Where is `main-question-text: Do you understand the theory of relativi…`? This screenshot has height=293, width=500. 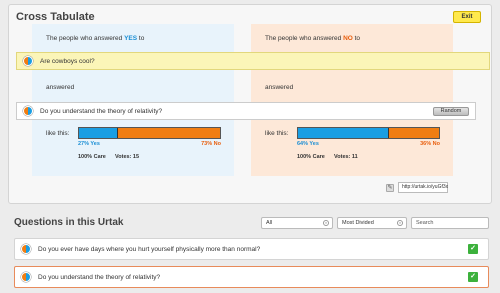 main-question-text: Do you understand the theory of relativi… is located at coordinates (101, 111).